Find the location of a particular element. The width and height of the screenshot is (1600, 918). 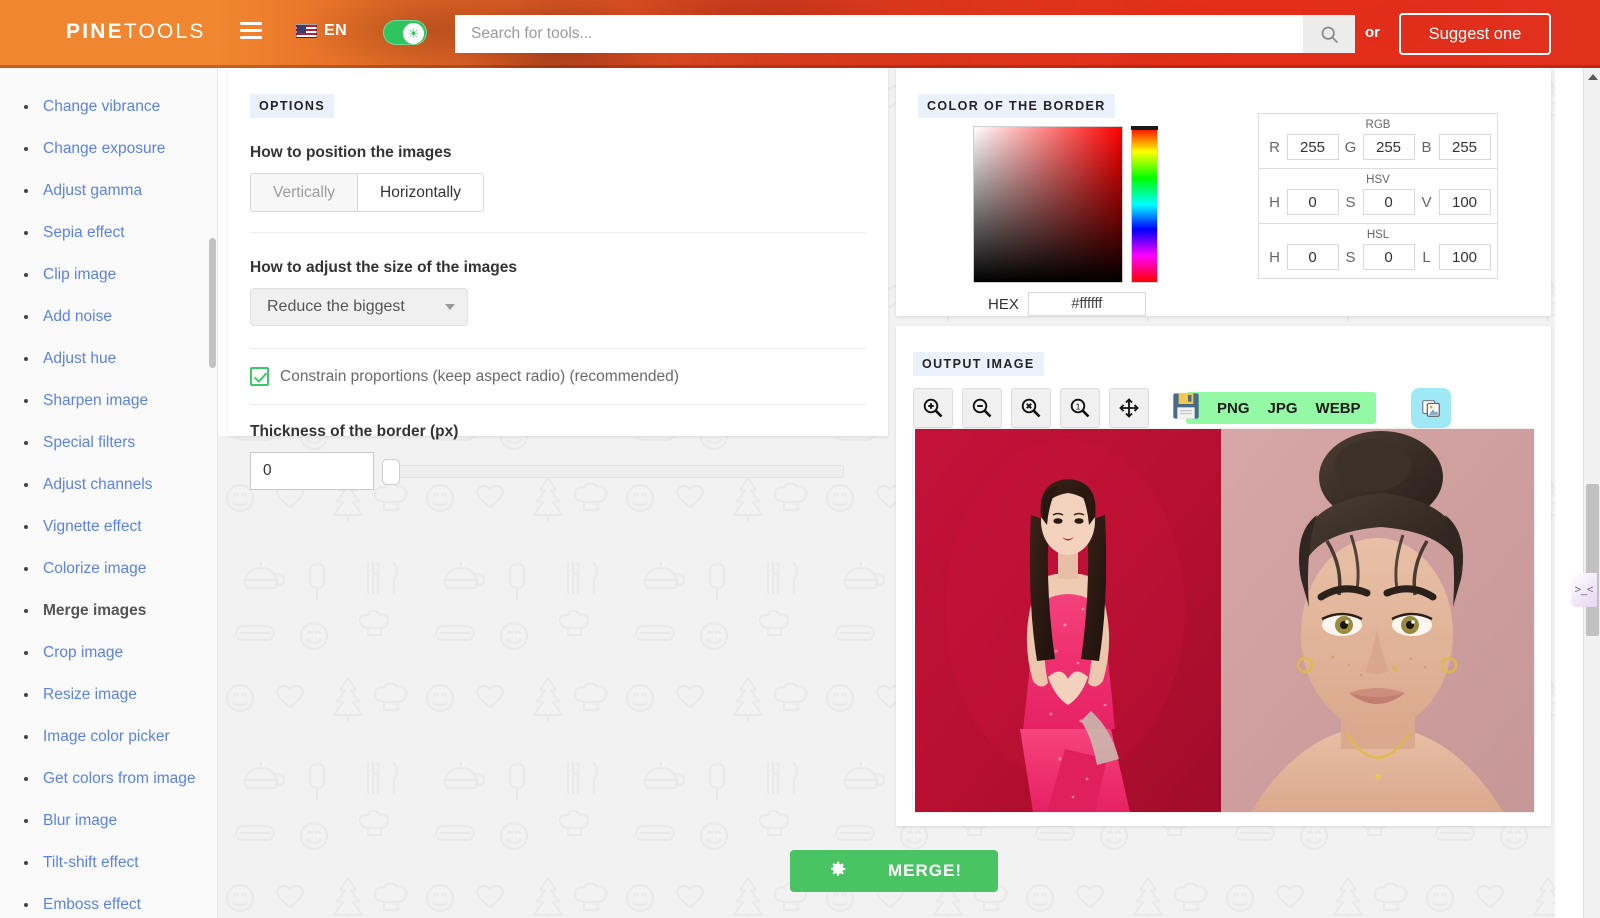

sidebar-item-emboss-effect: Emboss effect is located at coordinates (120, 901).